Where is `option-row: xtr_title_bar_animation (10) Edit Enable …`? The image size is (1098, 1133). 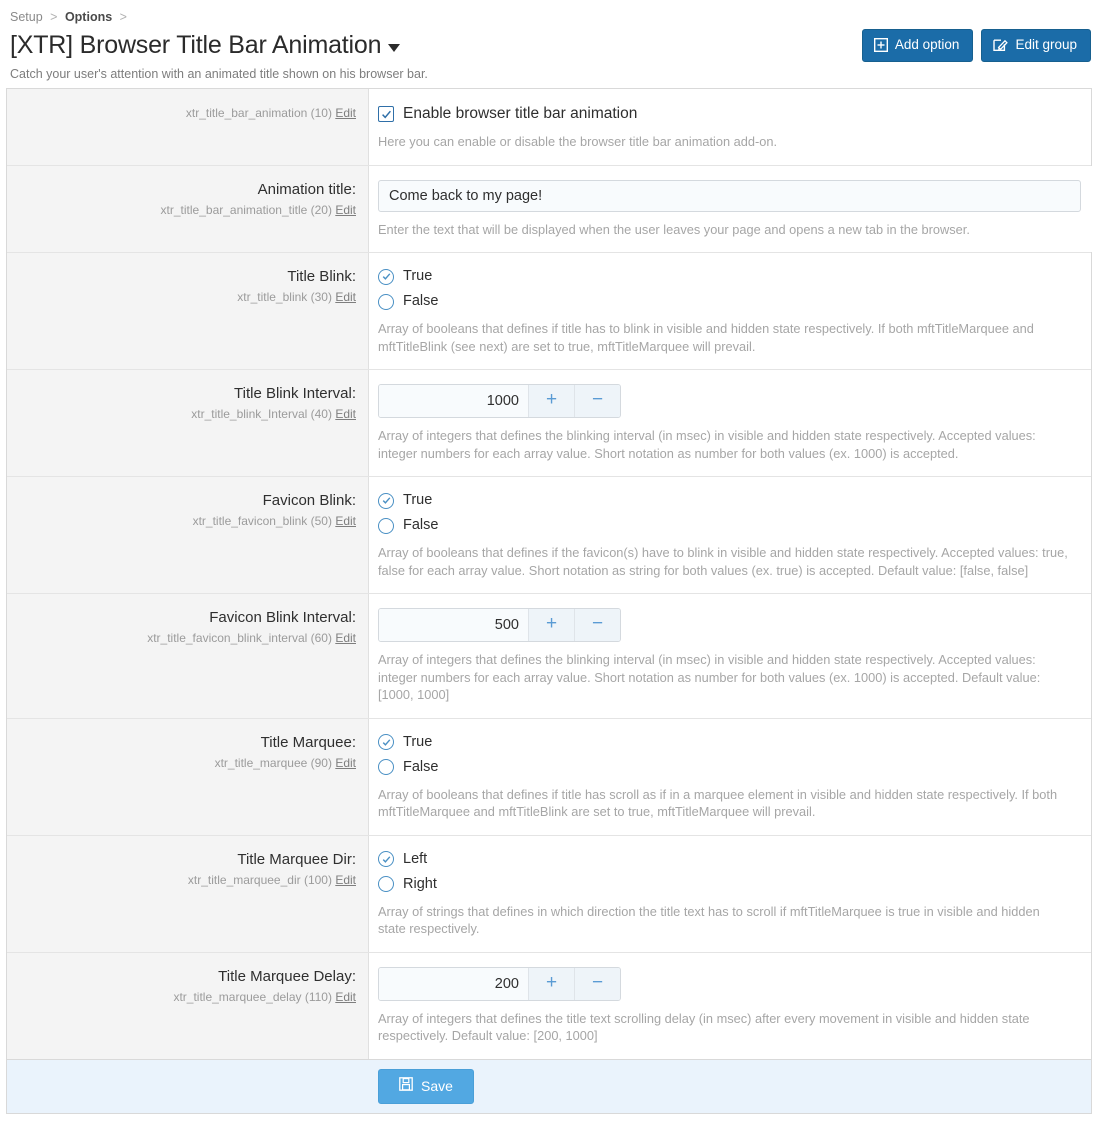
option-row: xtr_title_bar_animation (10) Edit Enable … is located at coordinates (549, 127).